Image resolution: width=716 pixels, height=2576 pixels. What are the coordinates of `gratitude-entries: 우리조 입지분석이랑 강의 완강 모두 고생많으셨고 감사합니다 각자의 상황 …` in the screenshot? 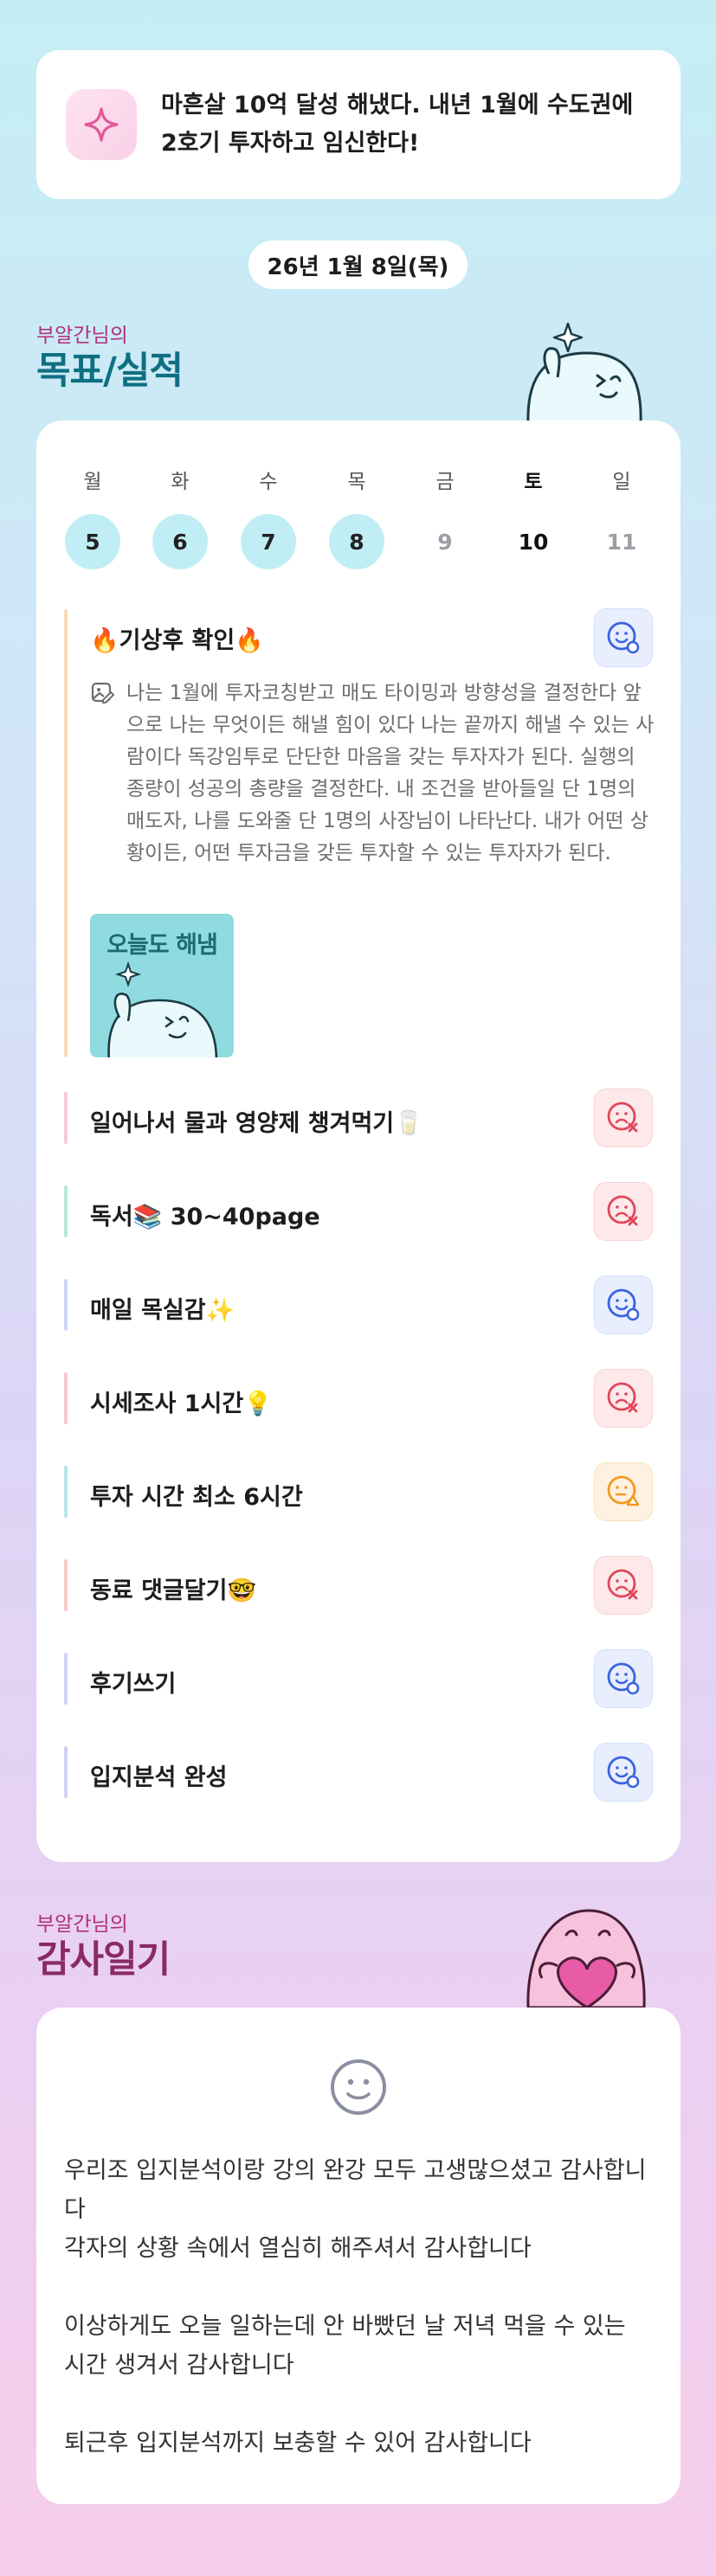 It's located at (358, 2307).